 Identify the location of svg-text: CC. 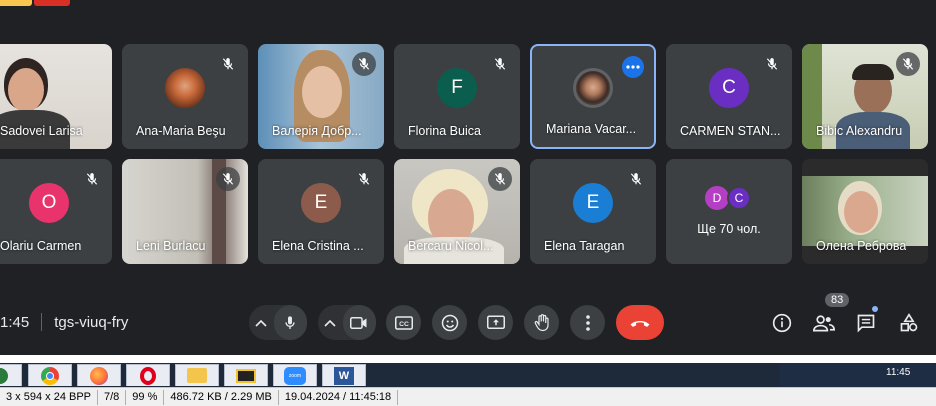
(404, 324).